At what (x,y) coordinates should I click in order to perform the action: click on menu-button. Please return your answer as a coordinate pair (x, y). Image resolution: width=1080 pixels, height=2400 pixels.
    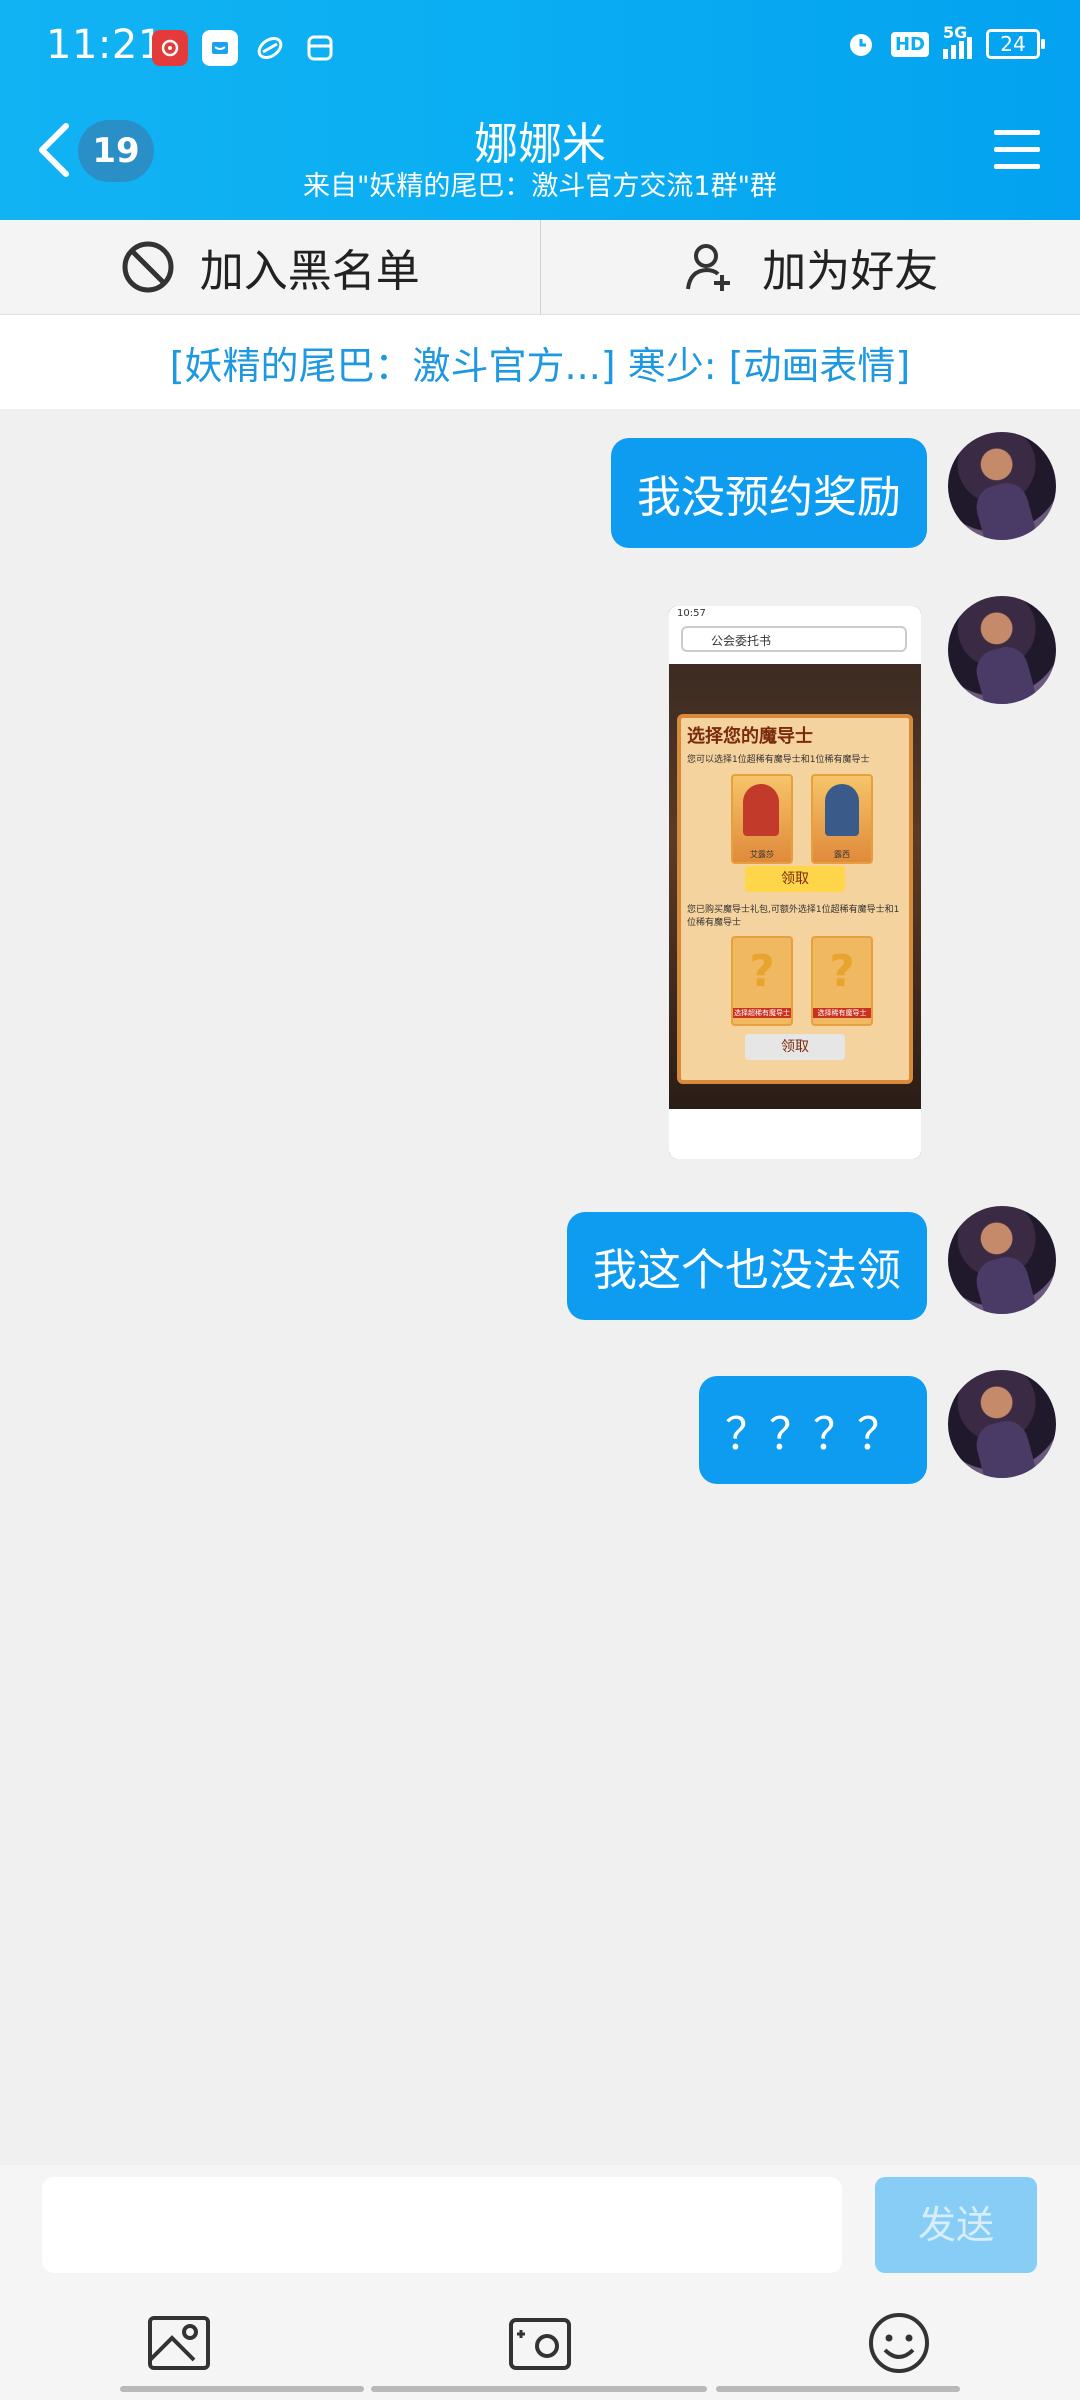
    Looking at the image, I should click on (1017, 151).